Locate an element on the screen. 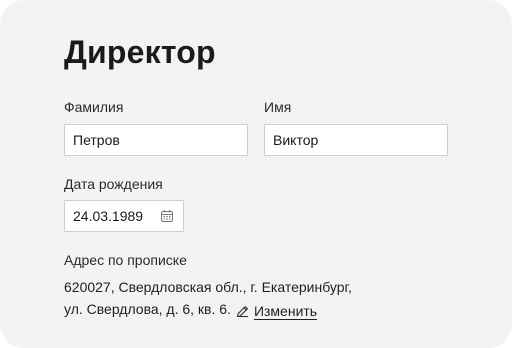  last-name-field is located at coordinates (160, 140).